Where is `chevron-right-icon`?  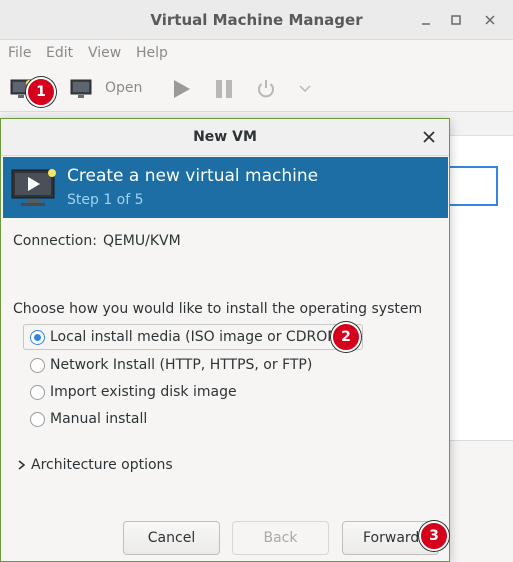 chevron-right-icon is located at coordinates (22, 465).